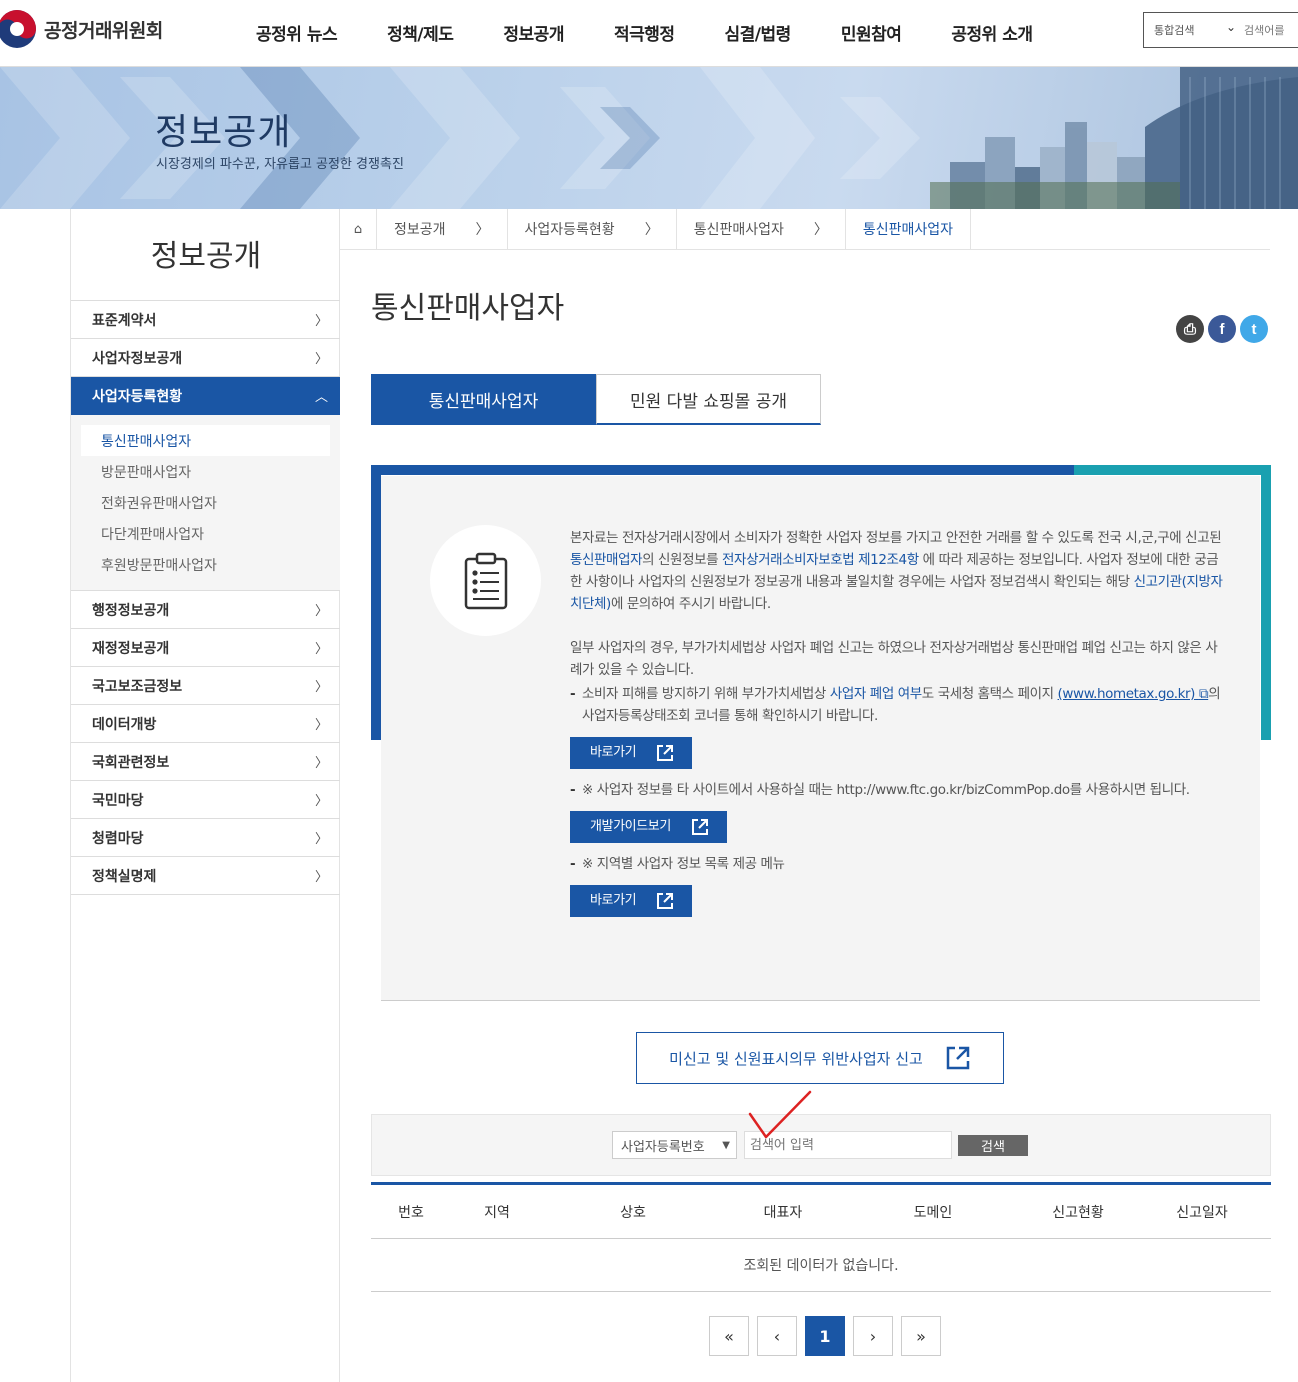  I want to click on sidebar-item-business-info: 사업자정보공개 〉, so click(205, 358).